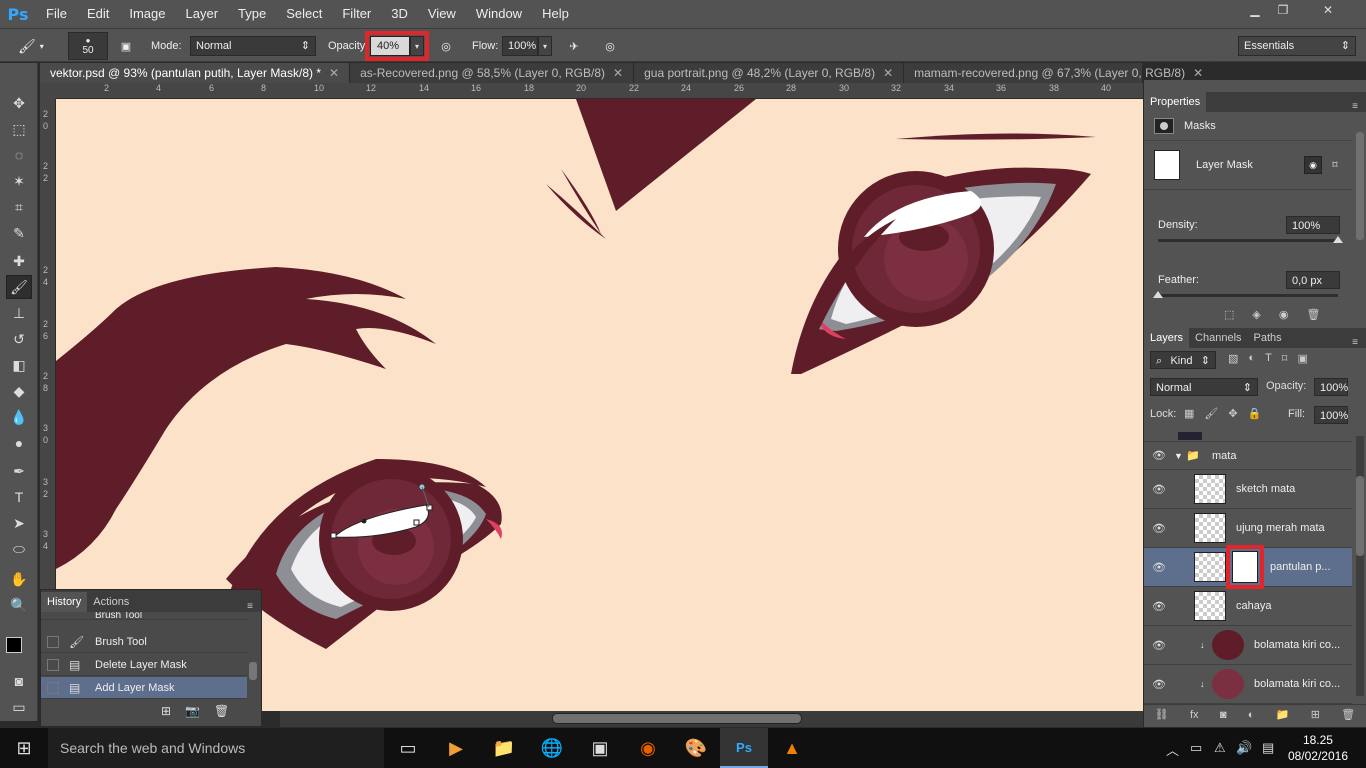 This screenshot has height=768, width=1366. Describe the element at coordinates (14, 645) in the screenshot. I see `foreground-color-swatch` at that location.